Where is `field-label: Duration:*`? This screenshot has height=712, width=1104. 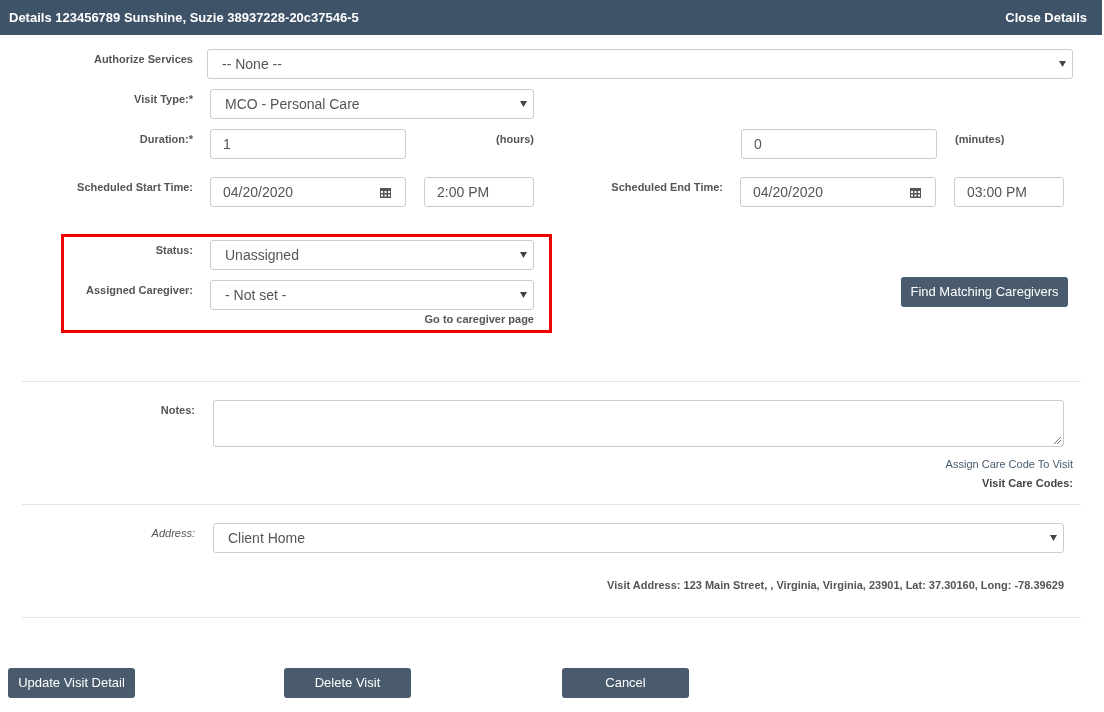 field-label: Duration:* is located at coordinates (165, 139).